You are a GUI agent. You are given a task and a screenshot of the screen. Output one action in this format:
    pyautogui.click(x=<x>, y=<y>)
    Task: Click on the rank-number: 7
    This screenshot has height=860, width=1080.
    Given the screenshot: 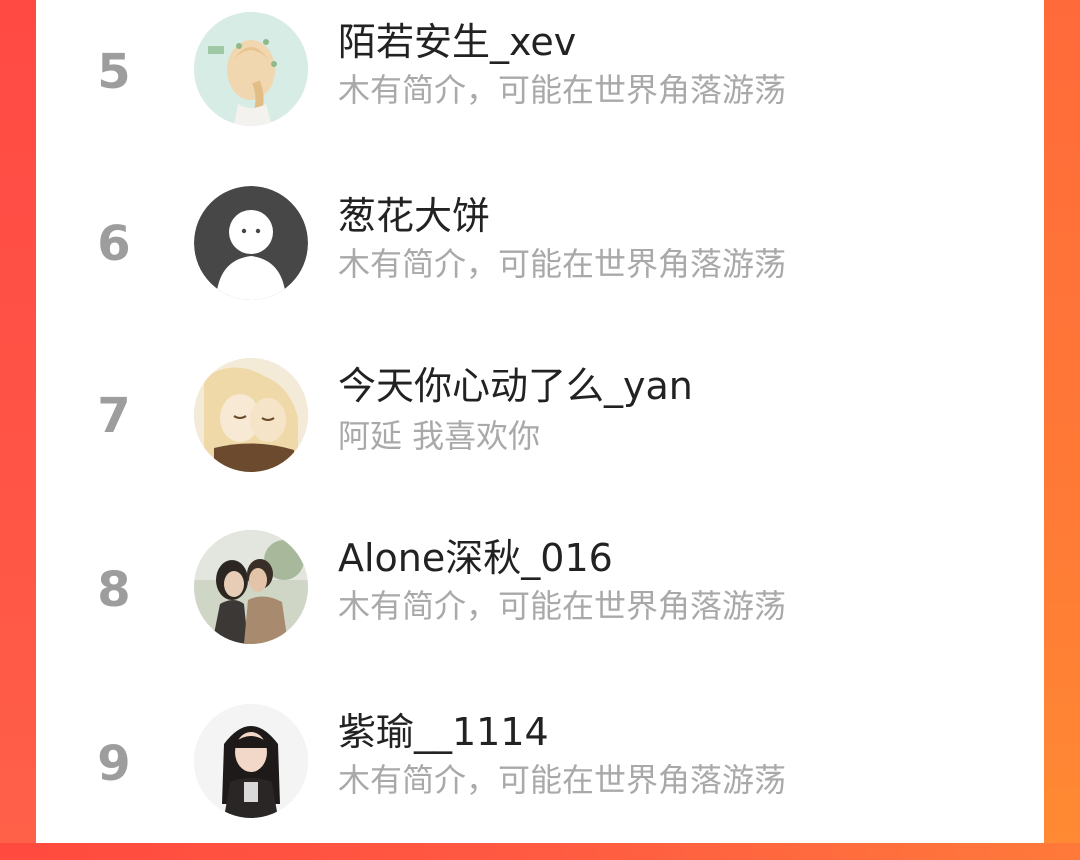 What is the action you would take?
    pyautogui.click(x=114, y=416)
    